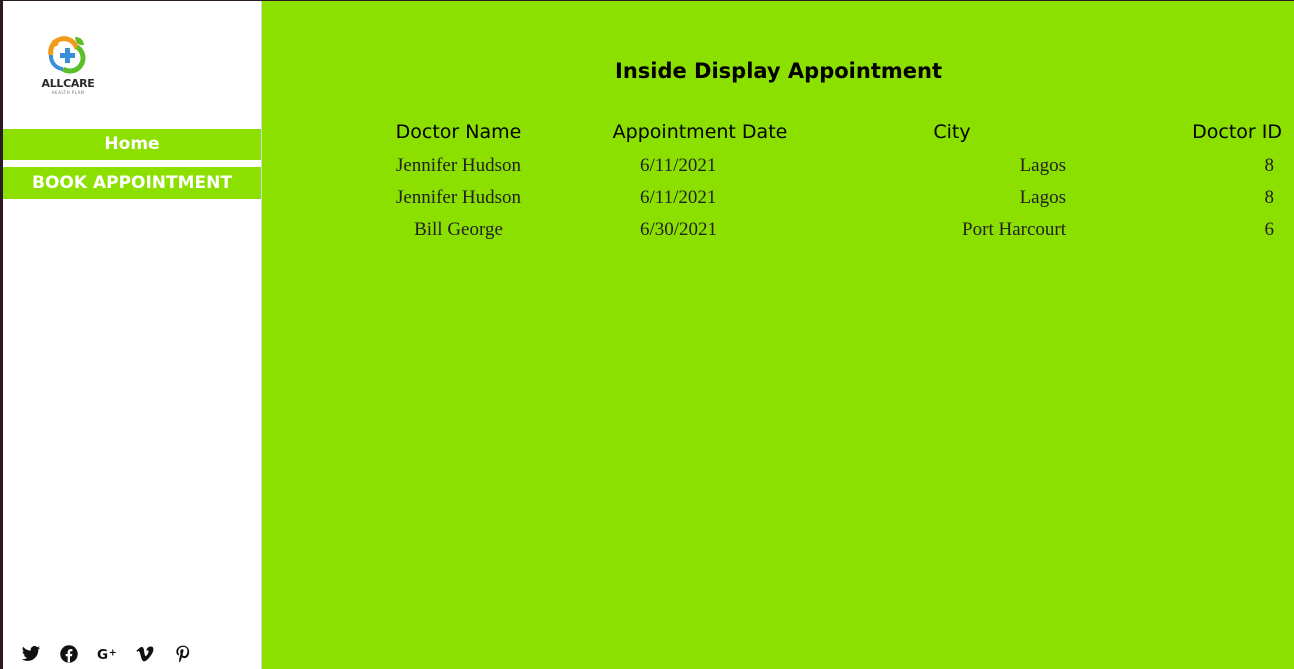 This screenshot has height=669, width=1294. Describe the element at coordinates (778, 71) in the screenshot. I see `page-title: Inside Display Appointment` at that location.